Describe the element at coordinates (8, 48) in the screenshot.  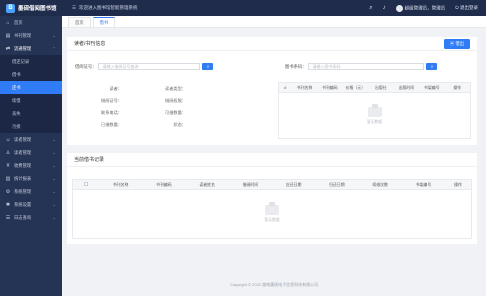
I see `circulation-icon: ⇄` at that location.